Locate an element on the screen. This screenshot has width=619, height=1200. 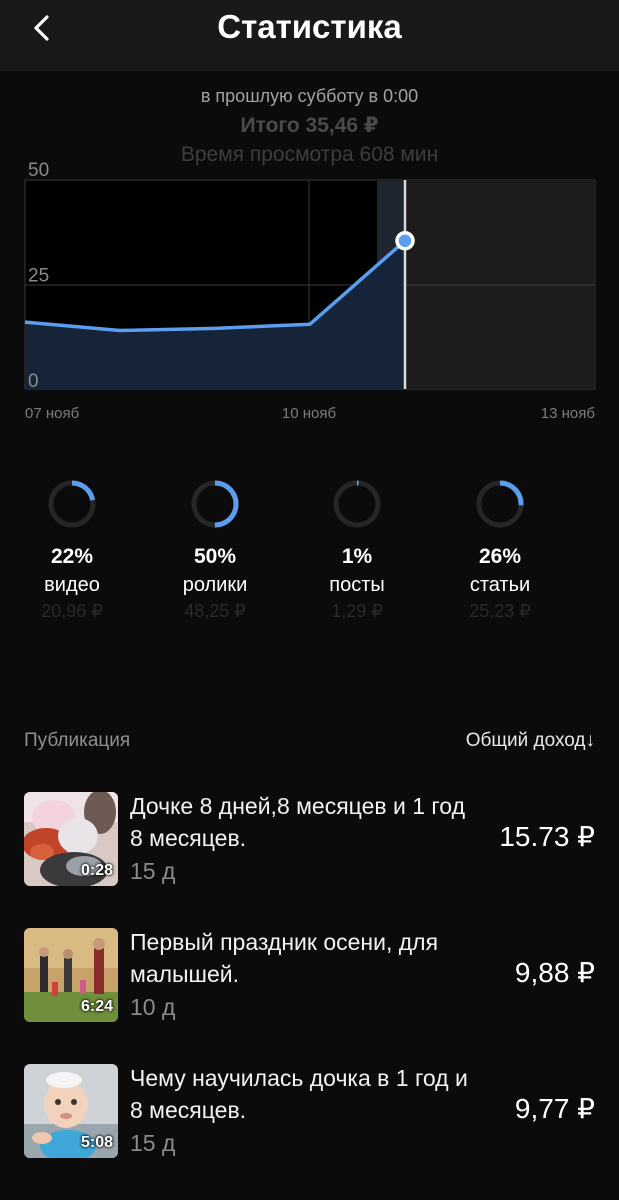
breakdown-sum: 1,29 ₽ is located at coordinates (357, 611).